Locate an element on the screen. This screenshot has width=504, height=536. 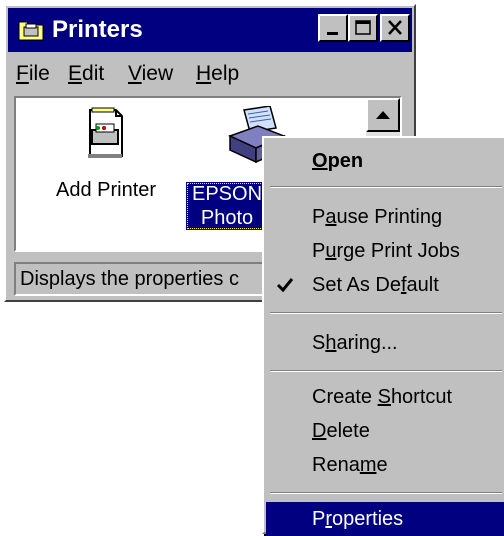
menu-item-rename: Rename is located at coordinates (385, 465).